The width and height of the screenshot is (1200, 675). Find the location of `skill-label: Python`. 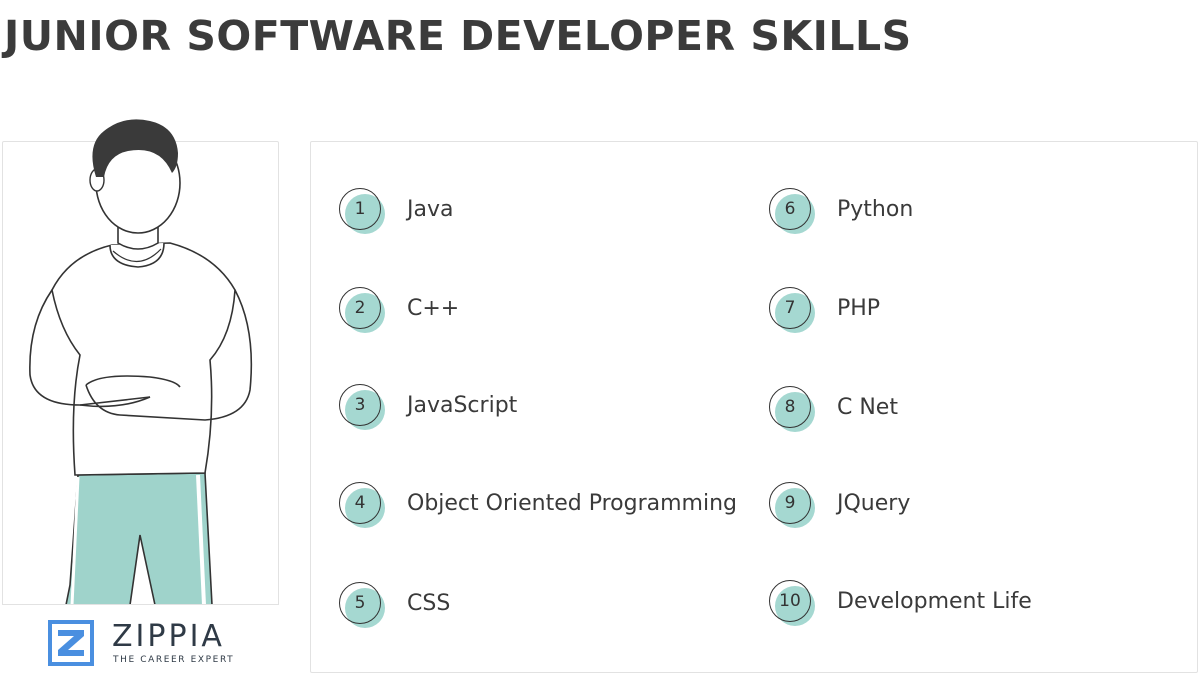

skill-label: Python is located at coordinates (875, 209).